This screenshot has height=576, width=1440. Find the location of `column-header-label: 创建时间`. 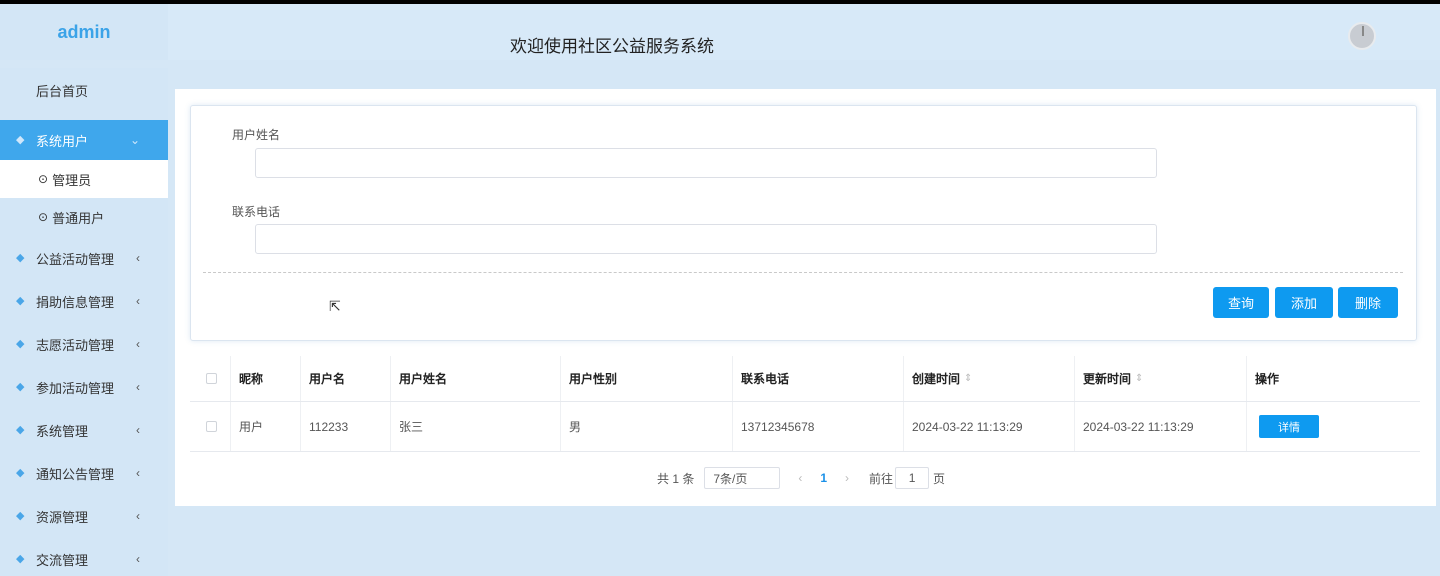

column-header-label: 创建时间 is located at coordinates (936, 379).